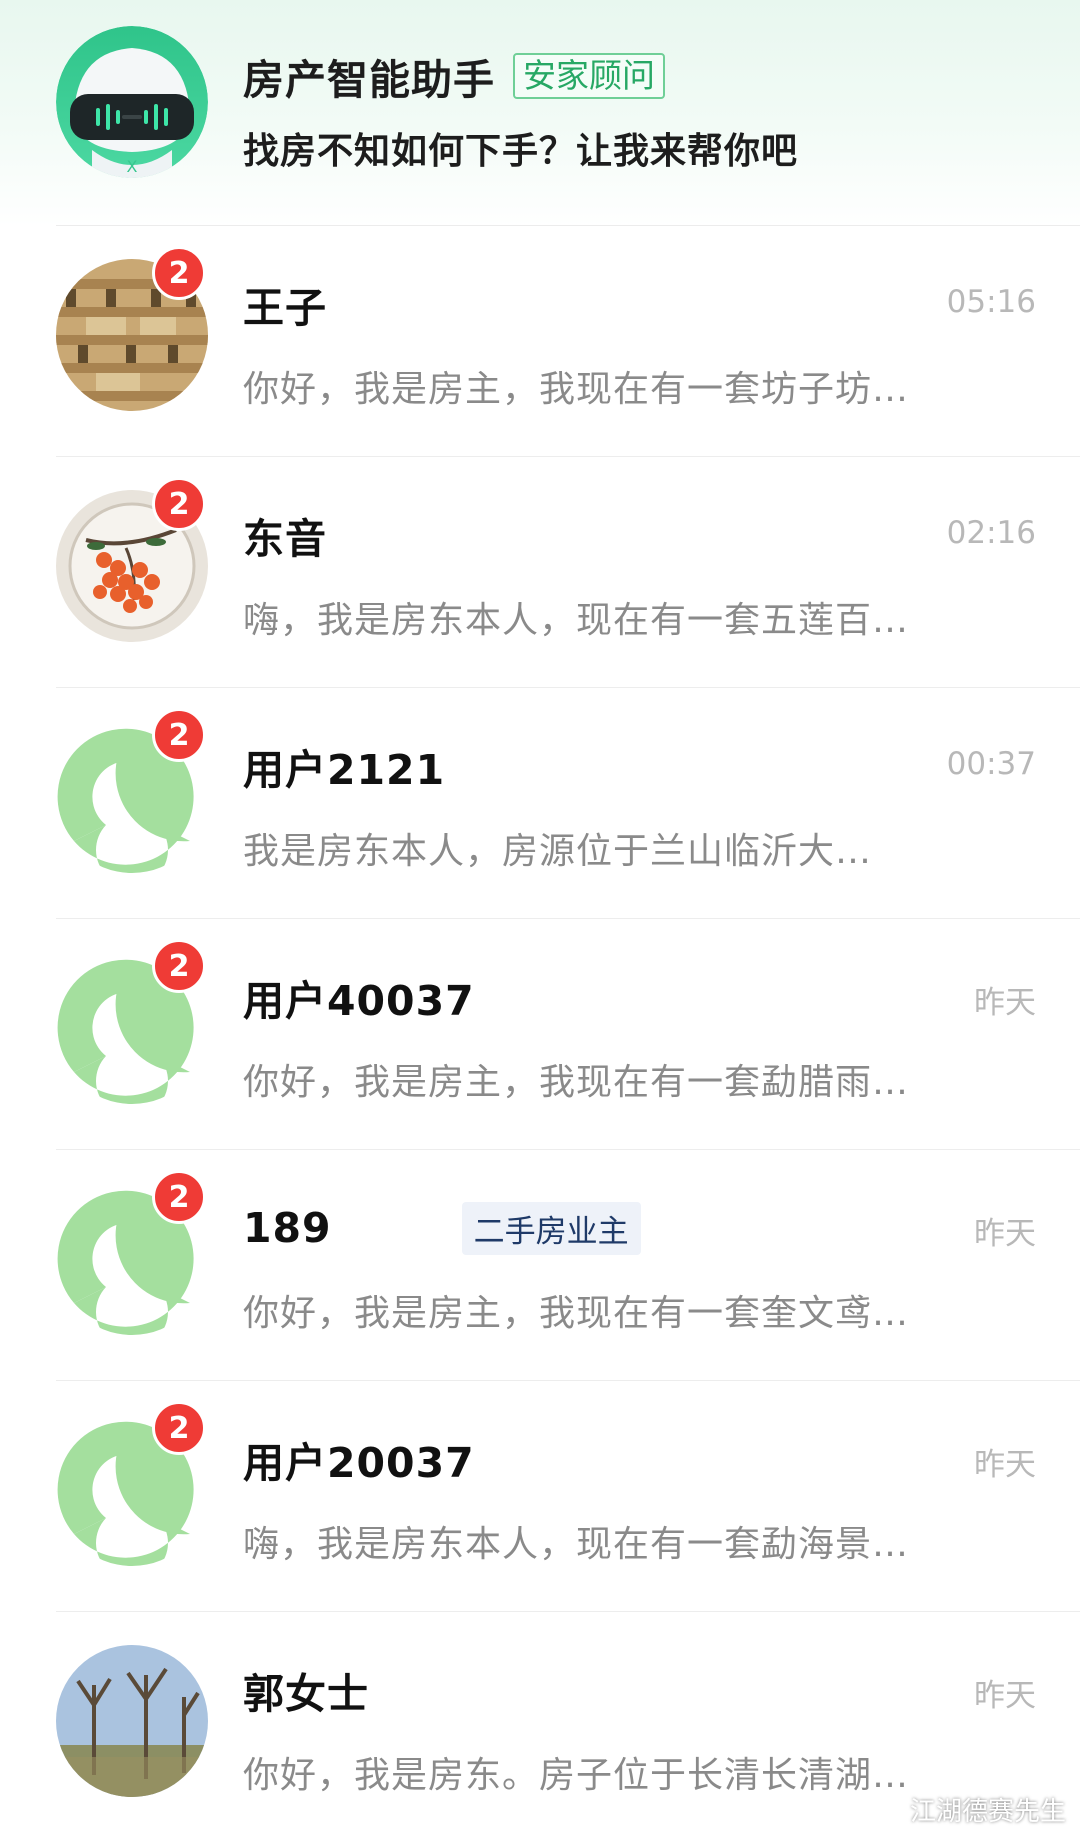 Image resolution: width=1080 pixels, height=1843 pixels. What do you see at coordinates (285, 539) in the screenshot?
I see `contact-name: 东音` at bounding box center [285, 539].